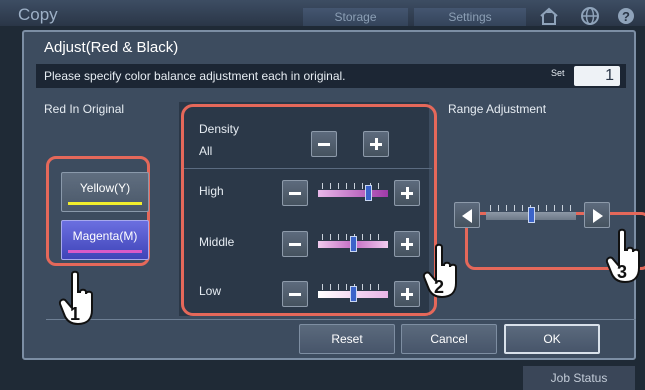  I want to click on cancel-button: Cancel, so click(449, 339).